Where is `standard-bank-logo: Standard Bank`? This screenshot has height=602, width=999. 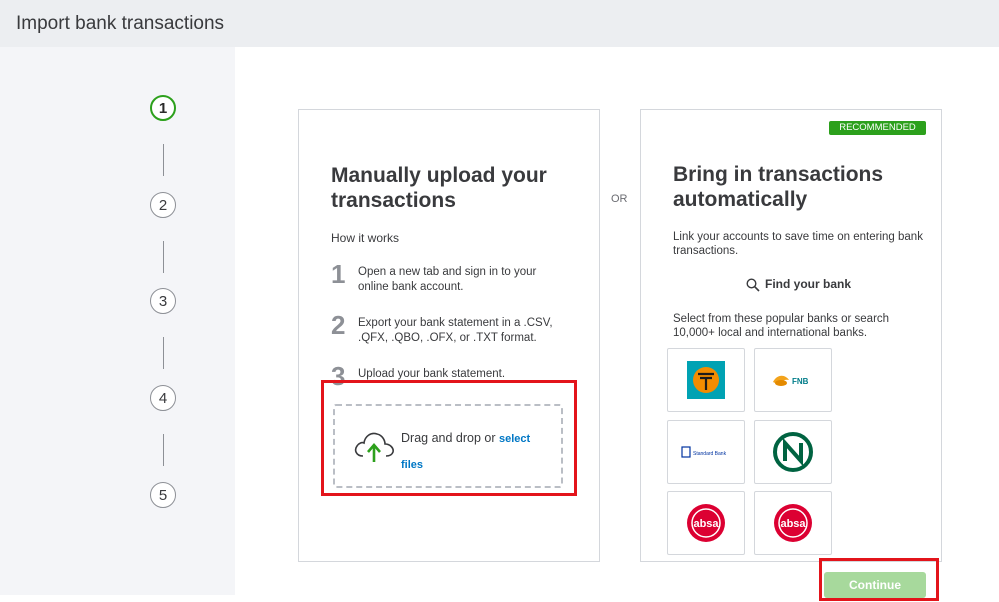
standard-bank-logo: Standard Bank is located at coordinates (704, 452).